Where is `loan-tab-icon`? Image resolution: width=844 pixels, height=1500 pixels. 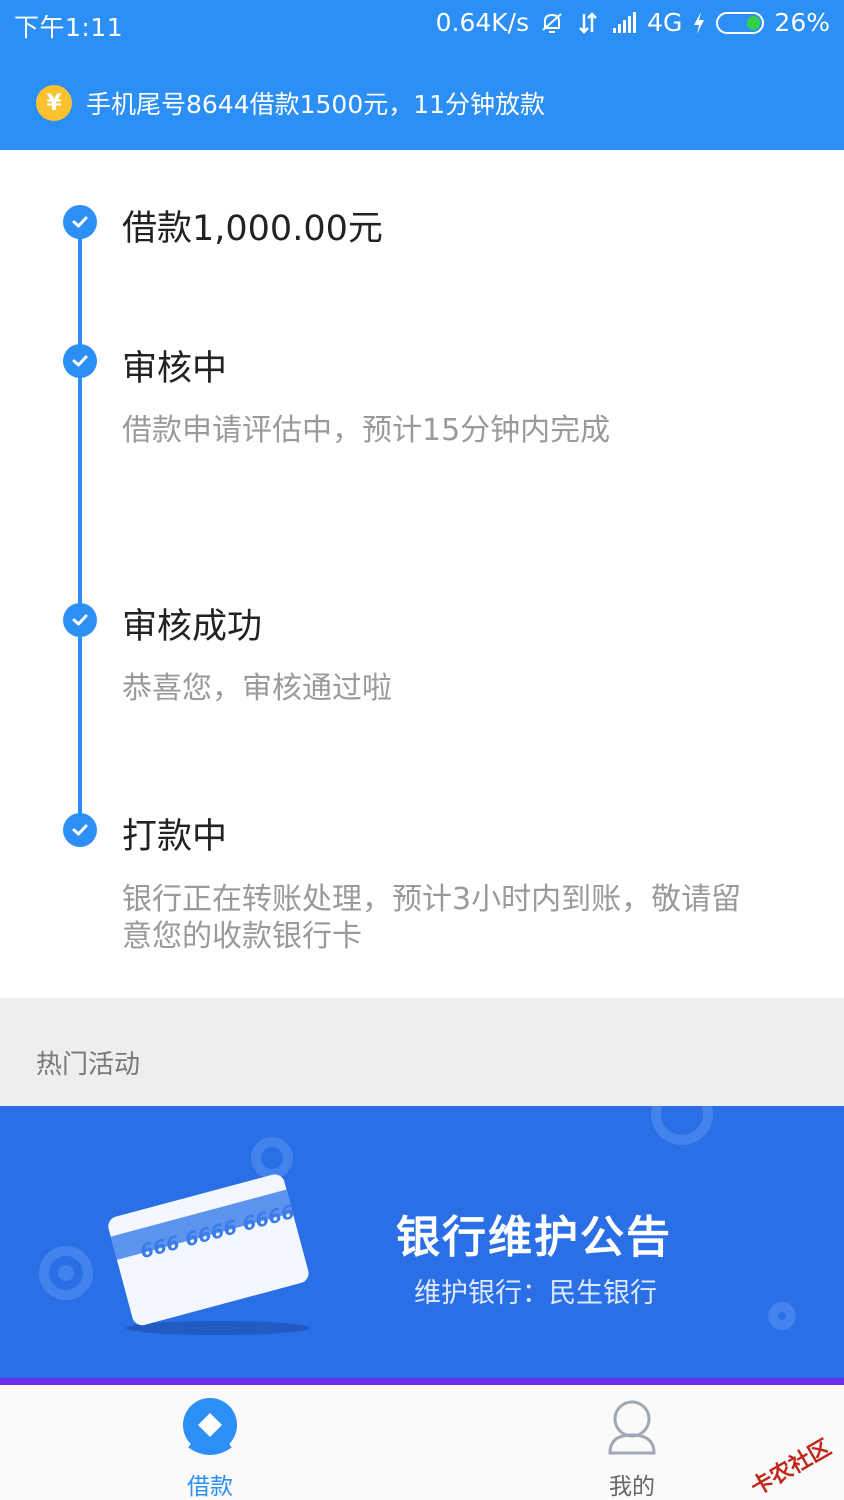
loan-tab-icon is located at coordinates (210, 1426).